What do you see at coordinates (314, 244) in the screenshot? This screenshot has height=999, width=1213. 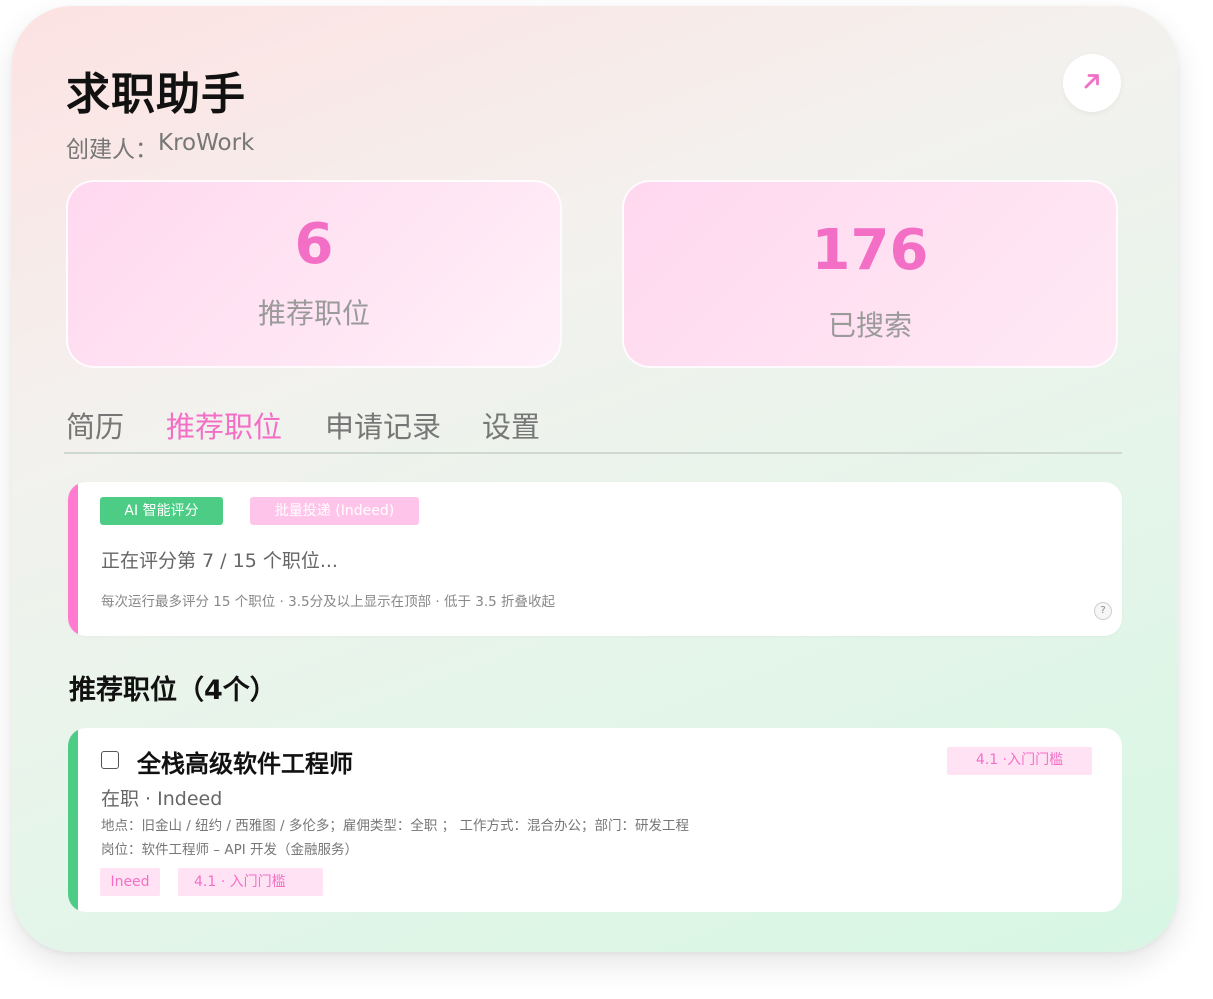 I see `stat-value: 6` at bounding box center [314, 244].